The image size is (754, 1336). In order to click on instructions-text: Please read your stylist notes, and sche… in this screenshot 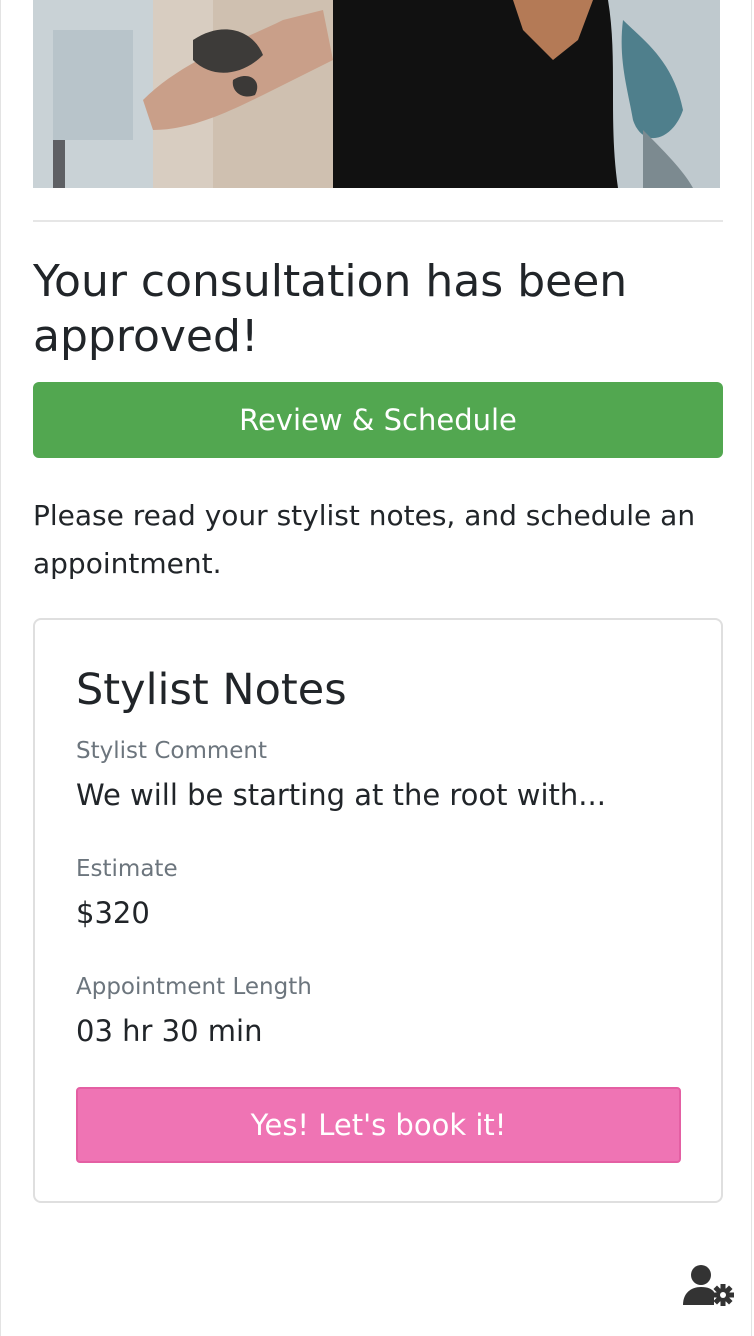, I will do `click(364, 539)`.